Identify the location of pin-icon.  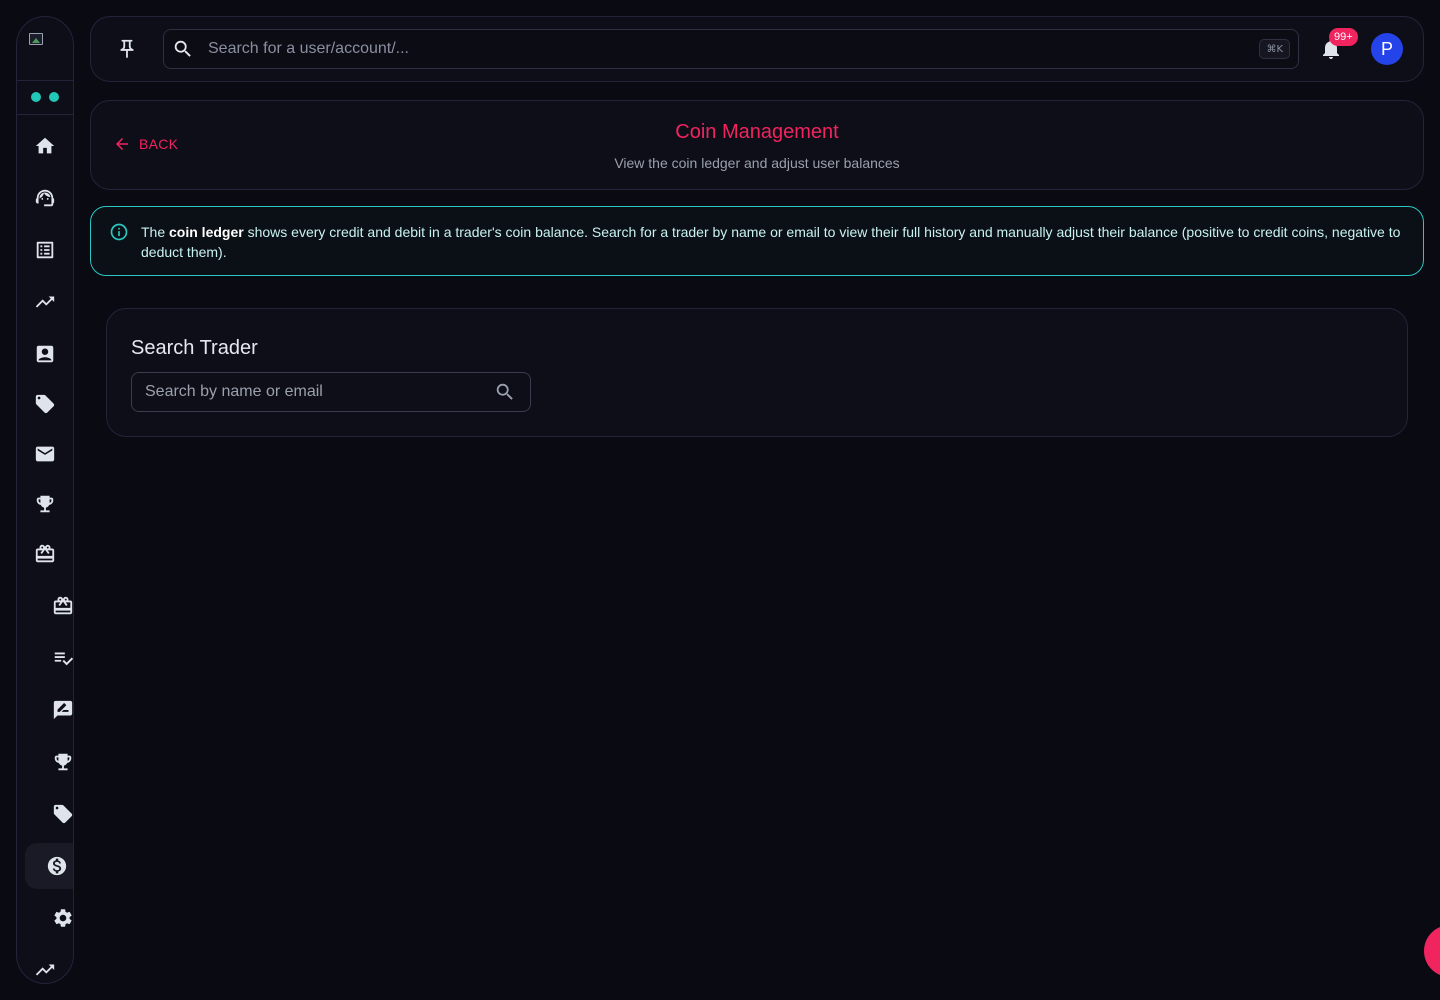
(127, 49).